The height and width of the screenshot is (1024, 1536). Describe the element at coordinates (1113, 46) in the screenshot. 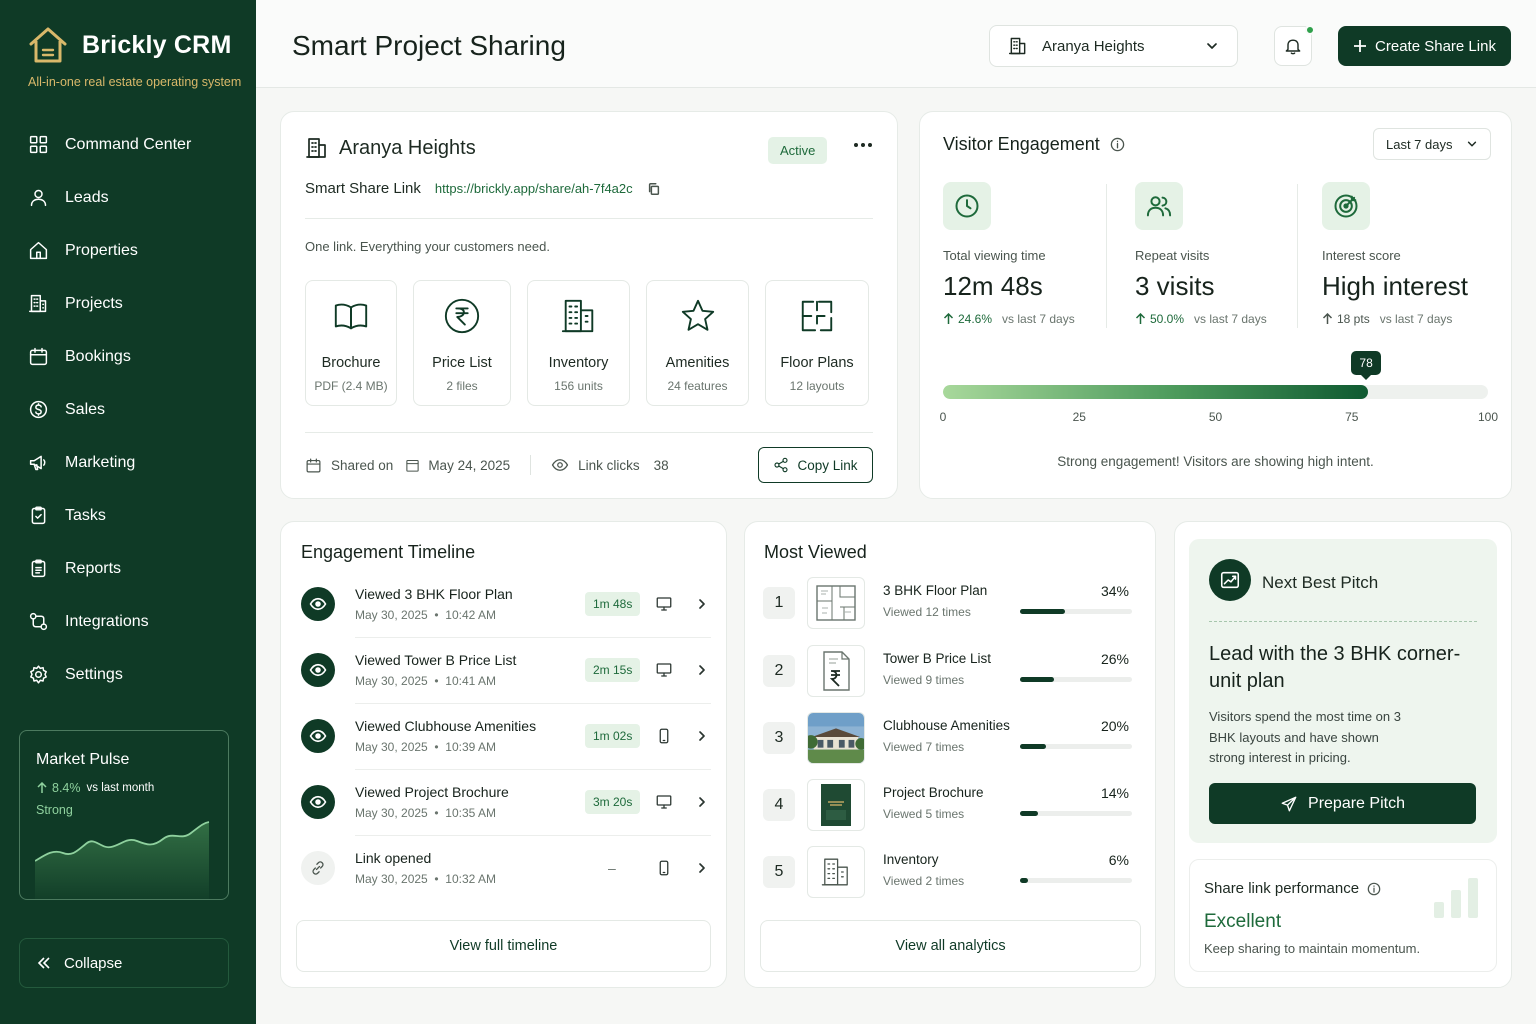

I see `project-select: Aranya Heights` at that location.